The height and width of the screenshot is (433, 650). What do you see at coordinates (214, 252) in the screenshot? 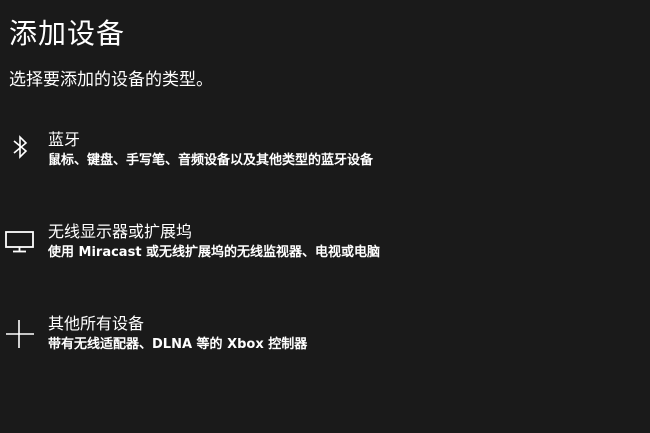
I see `option-wireless-display-description: 使用 Miracast 或无线扩展坞的无线监视器、电视或电脑` at bounding box center [214, 252].